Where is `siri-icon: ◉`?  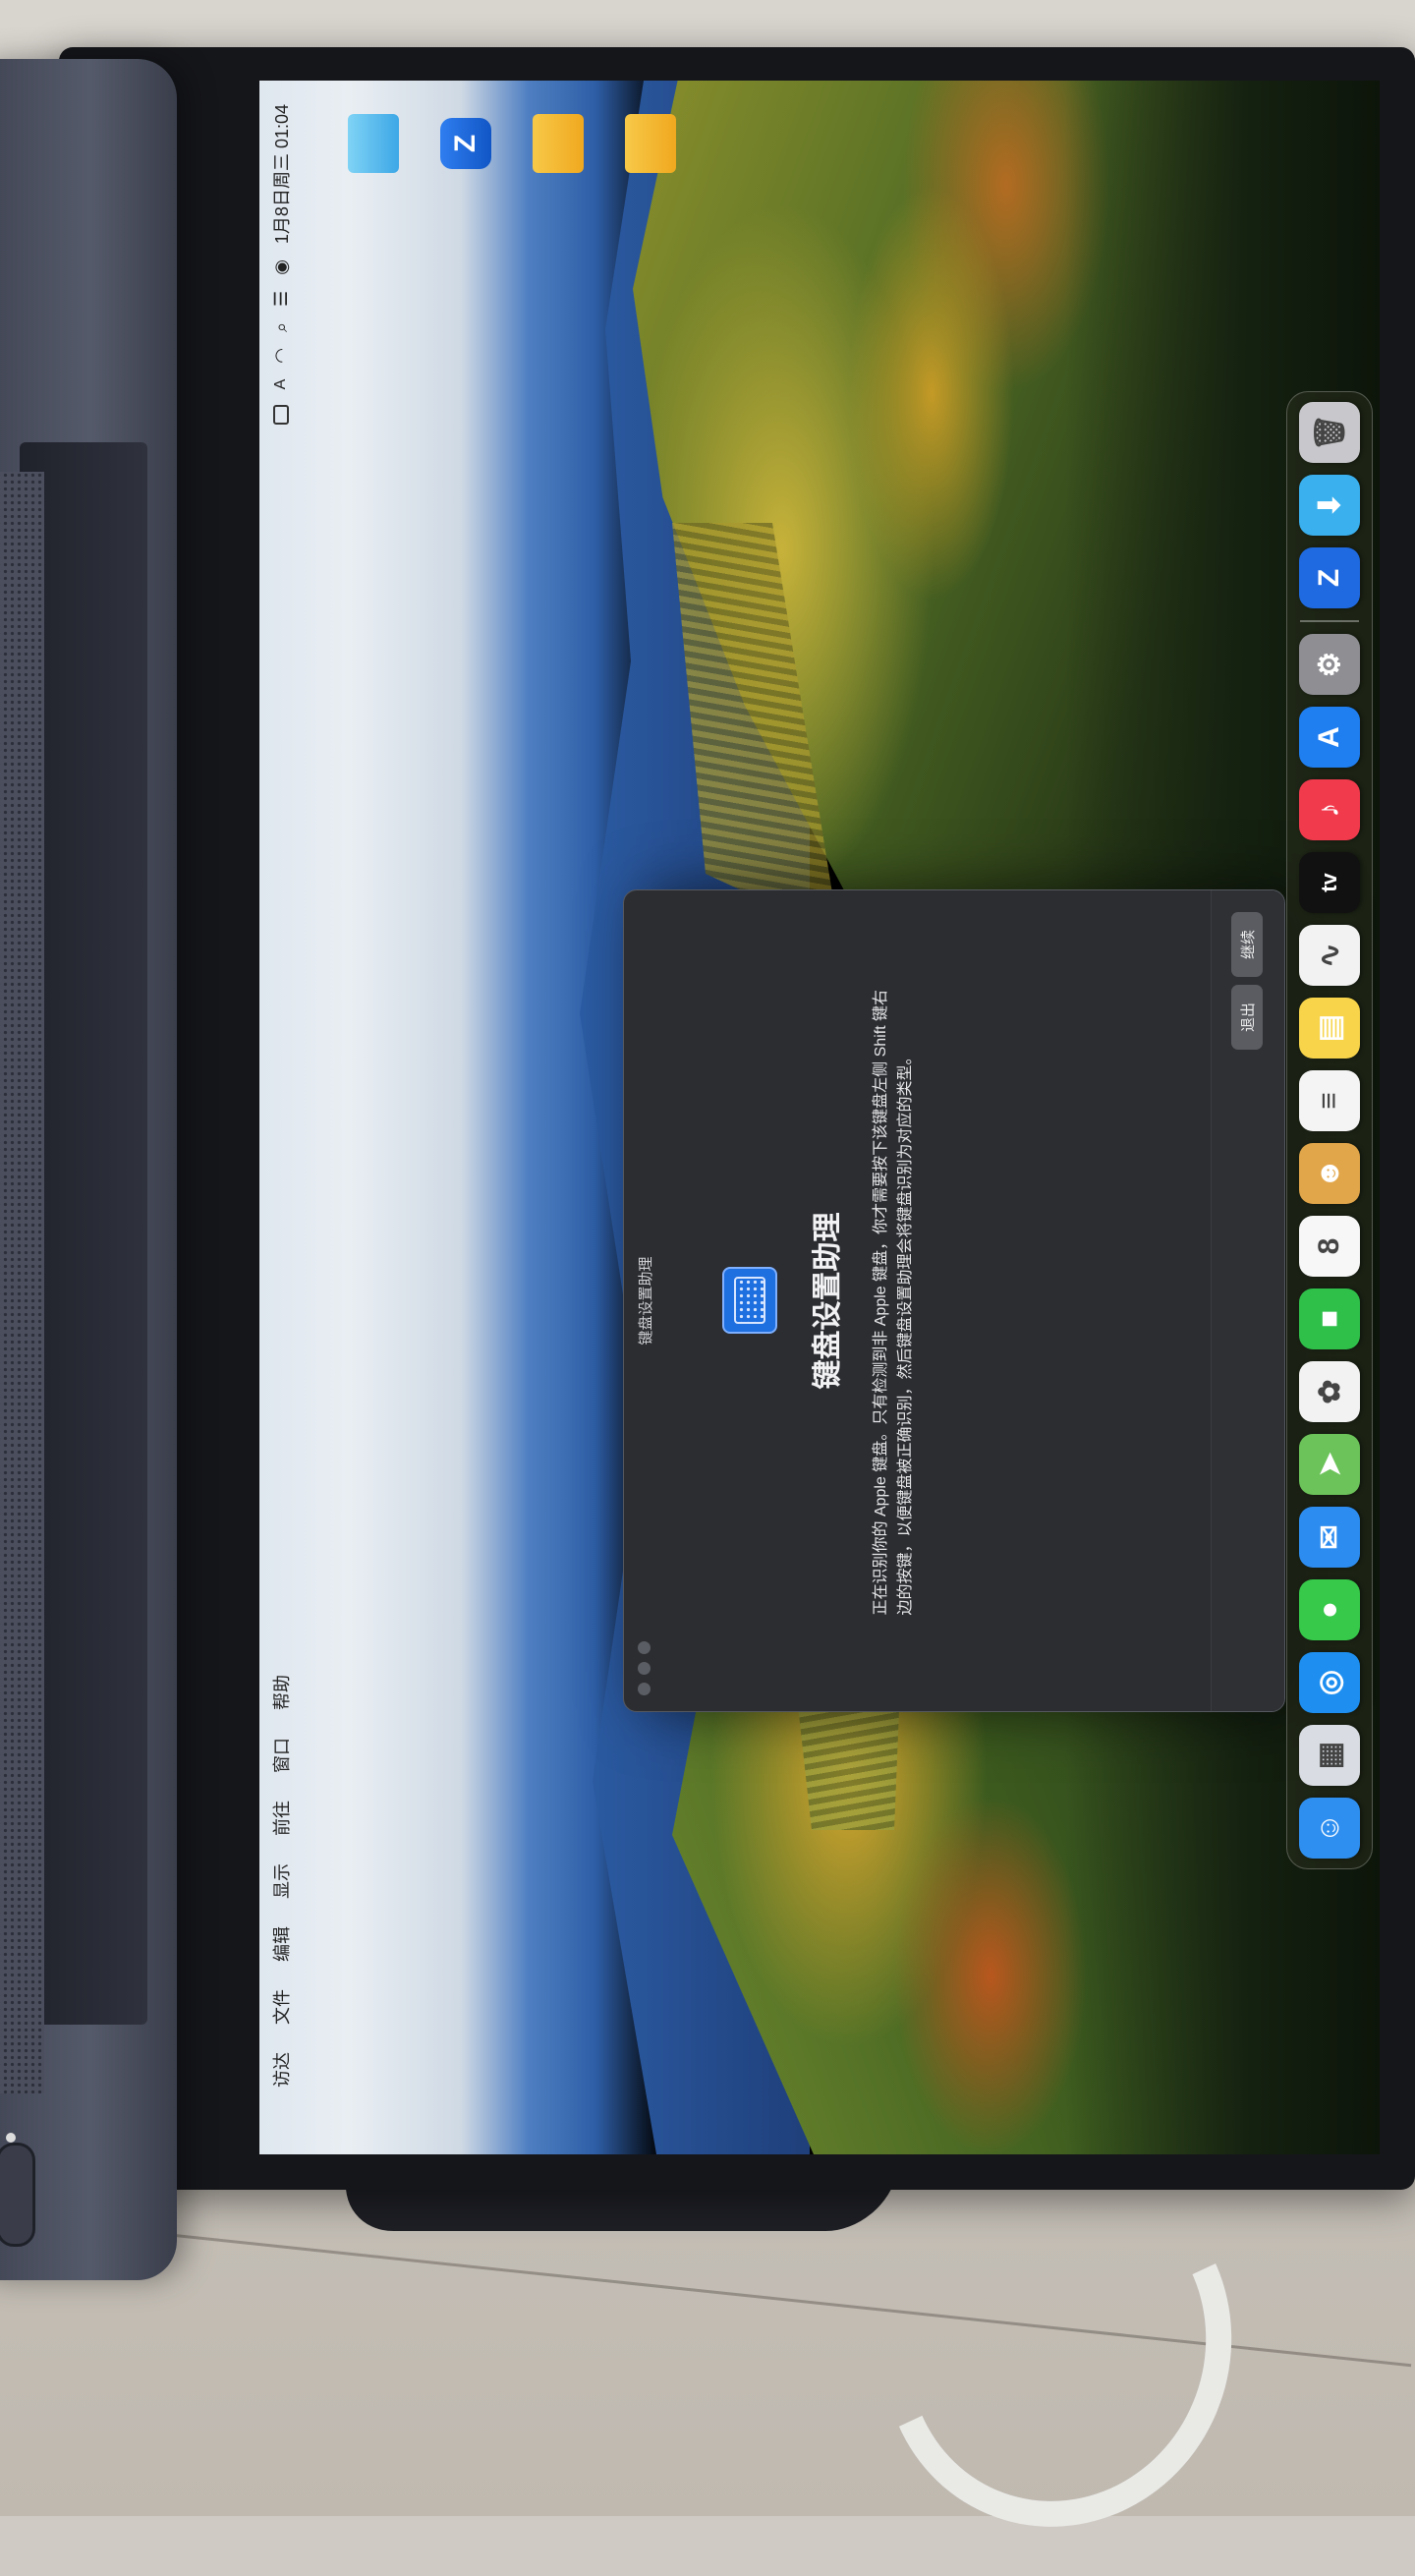
siri-icon: ◉ is located at coordinates (281, 267).